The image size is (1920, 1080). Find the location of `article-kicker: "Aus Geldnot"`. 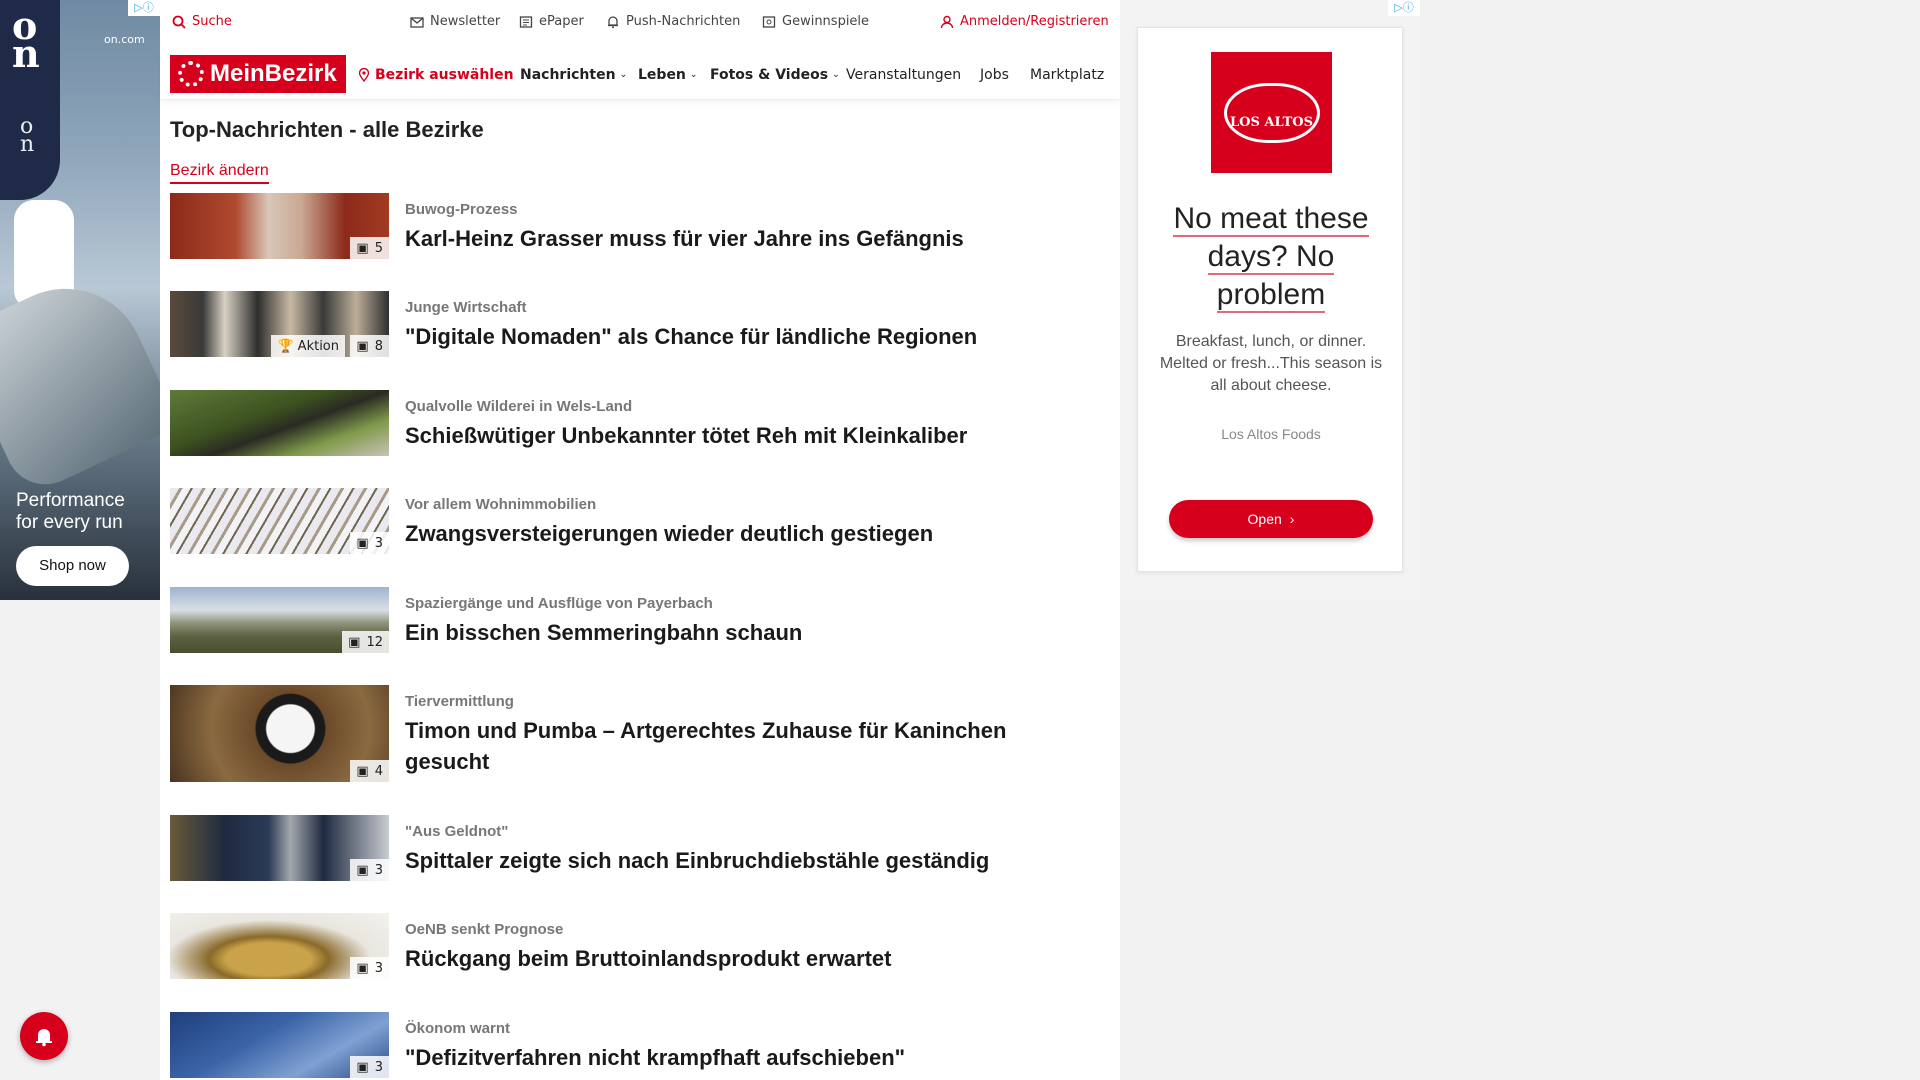

article-kicker: "Aus Geldnot" is located at coordinates (457, 831).